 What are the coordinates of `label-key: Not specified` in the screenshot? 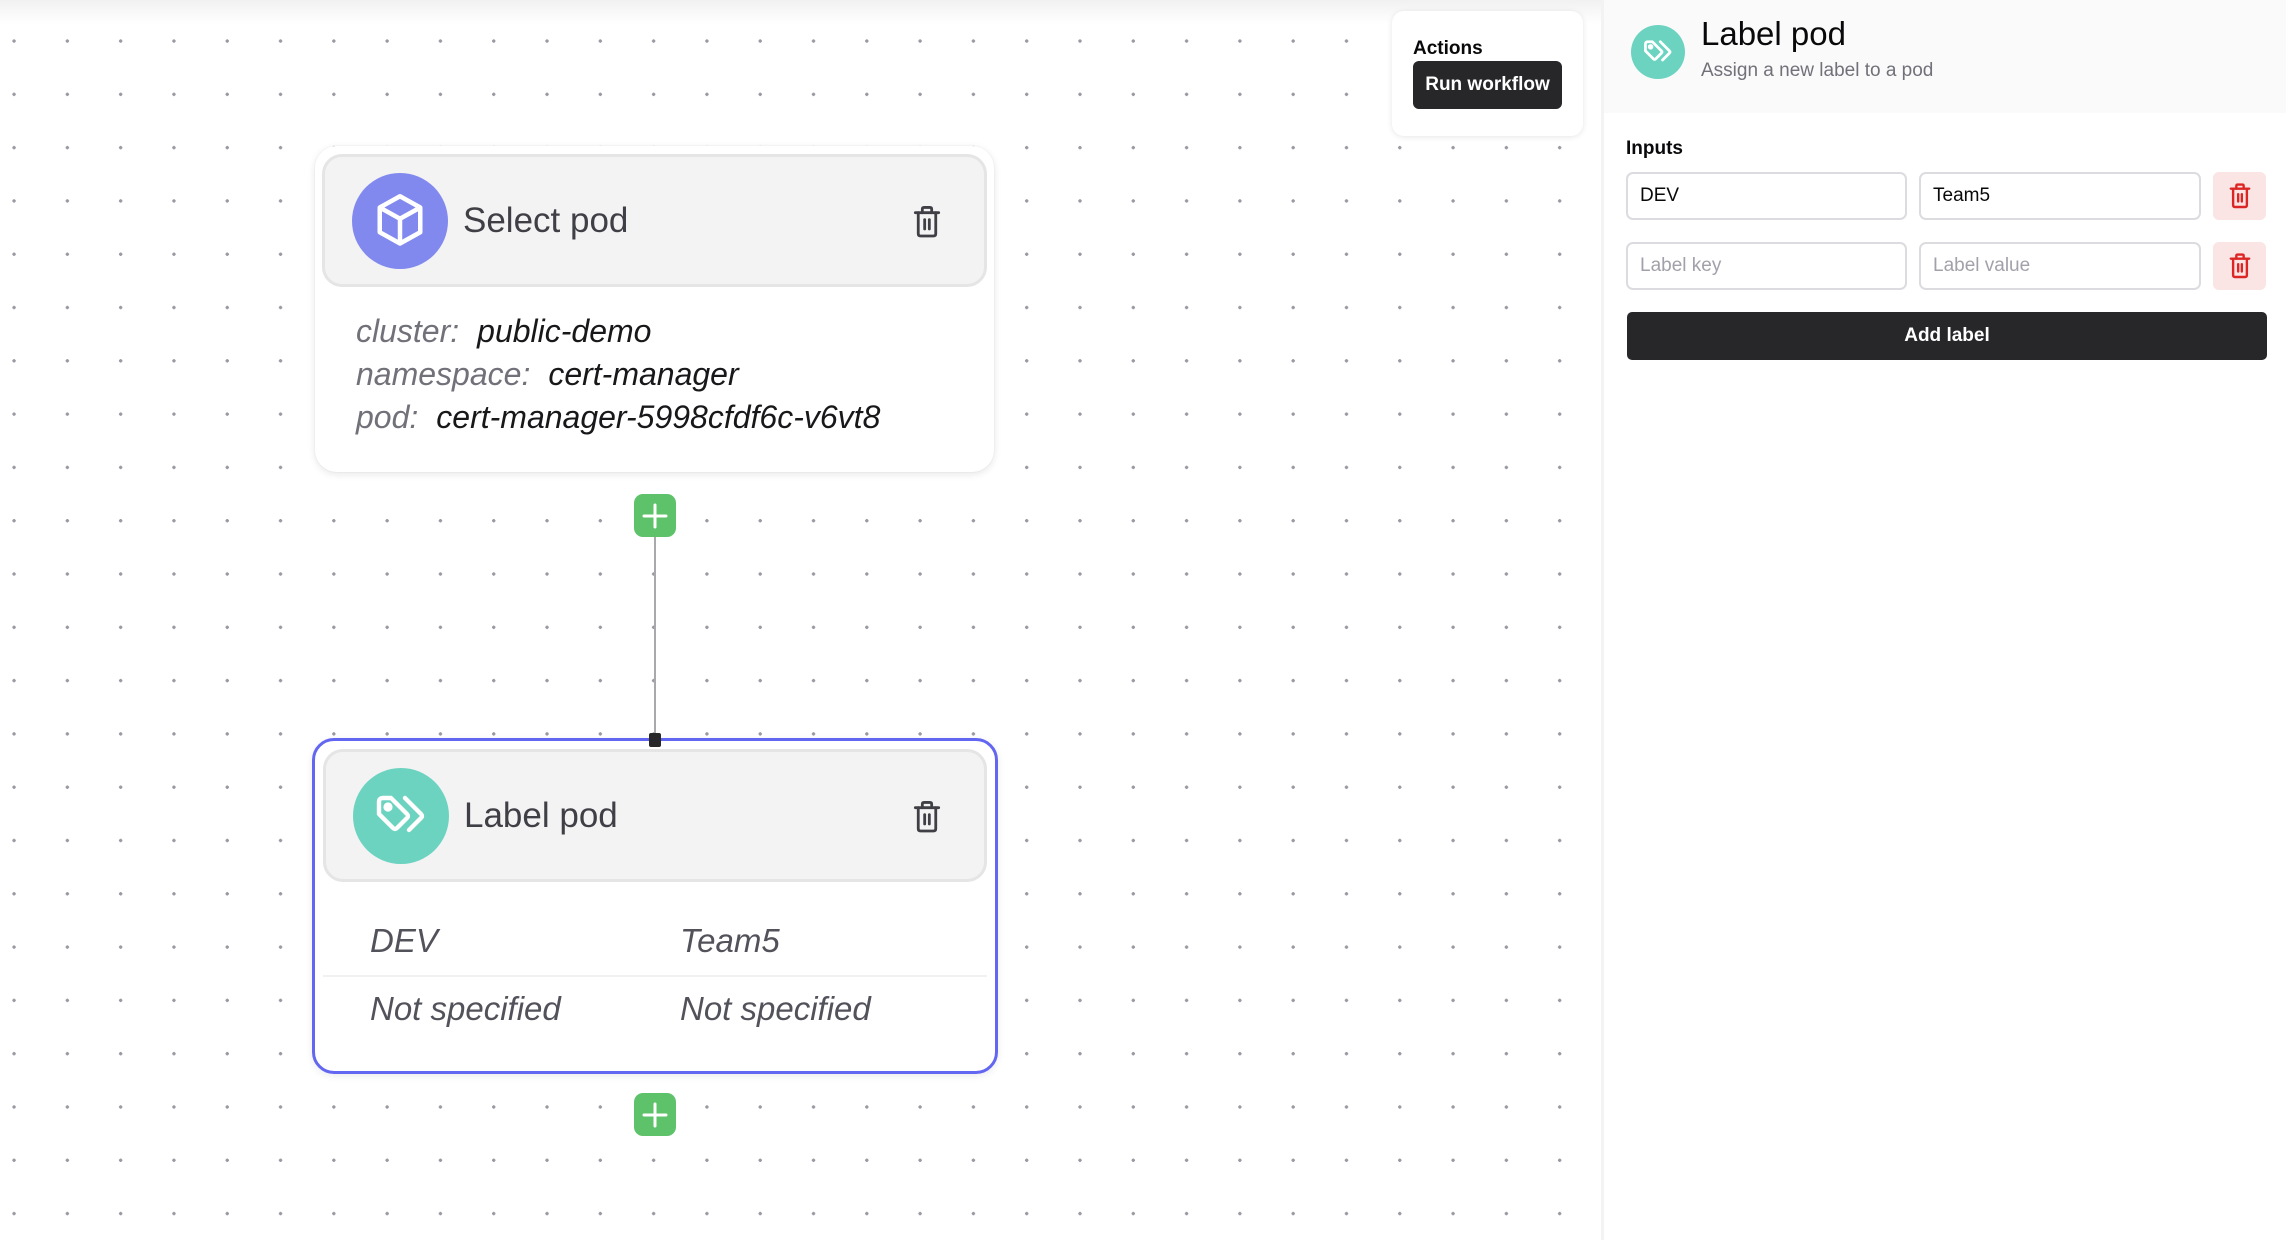 It's located at (465, 1008).